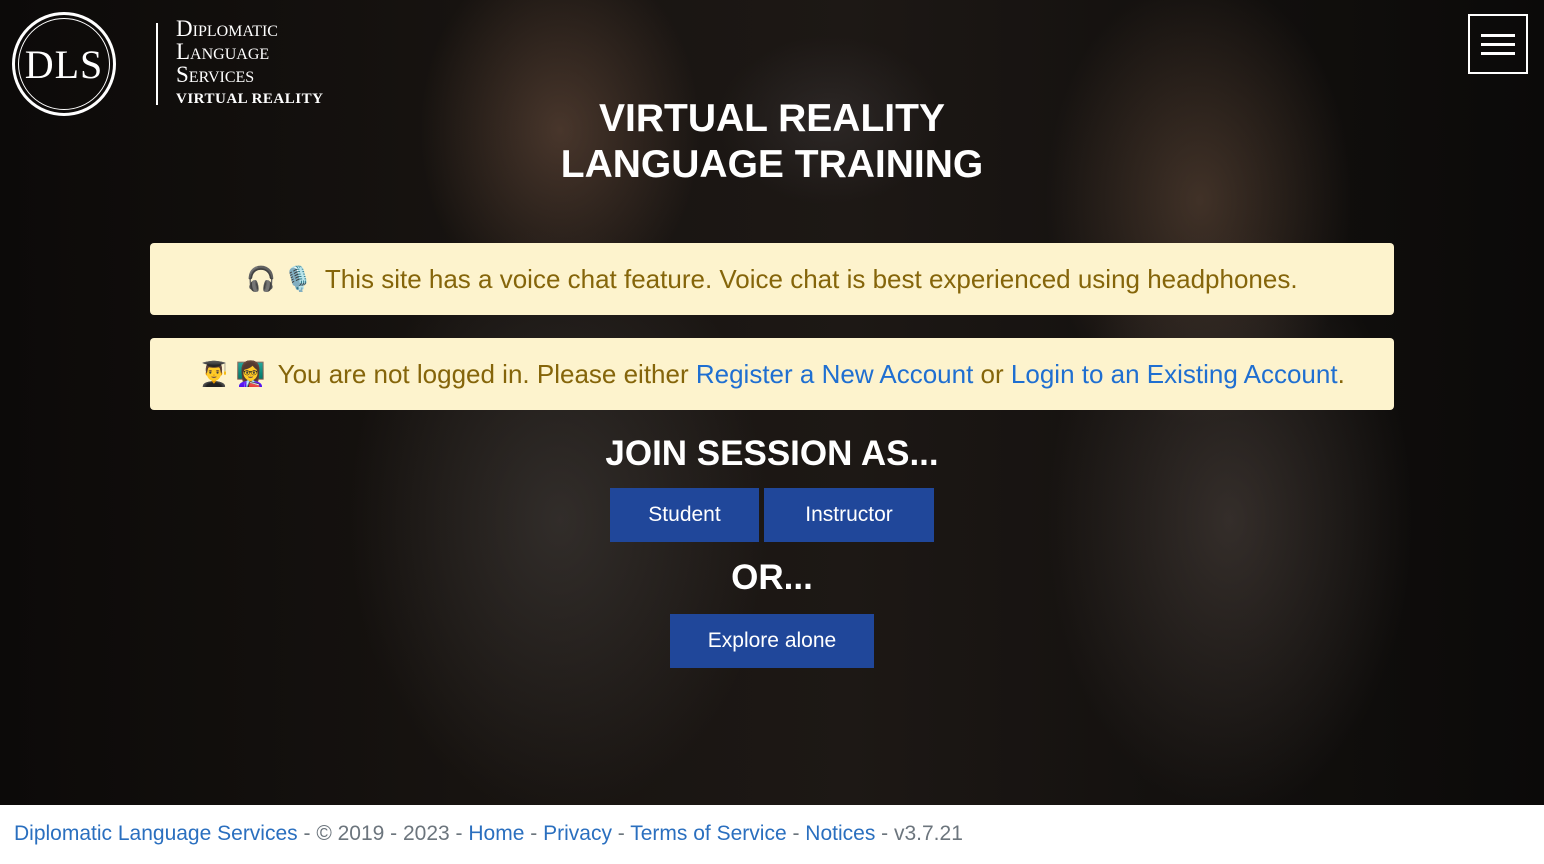  I want to click on login-link: Login to an Existing Account, so click(1174, 374).